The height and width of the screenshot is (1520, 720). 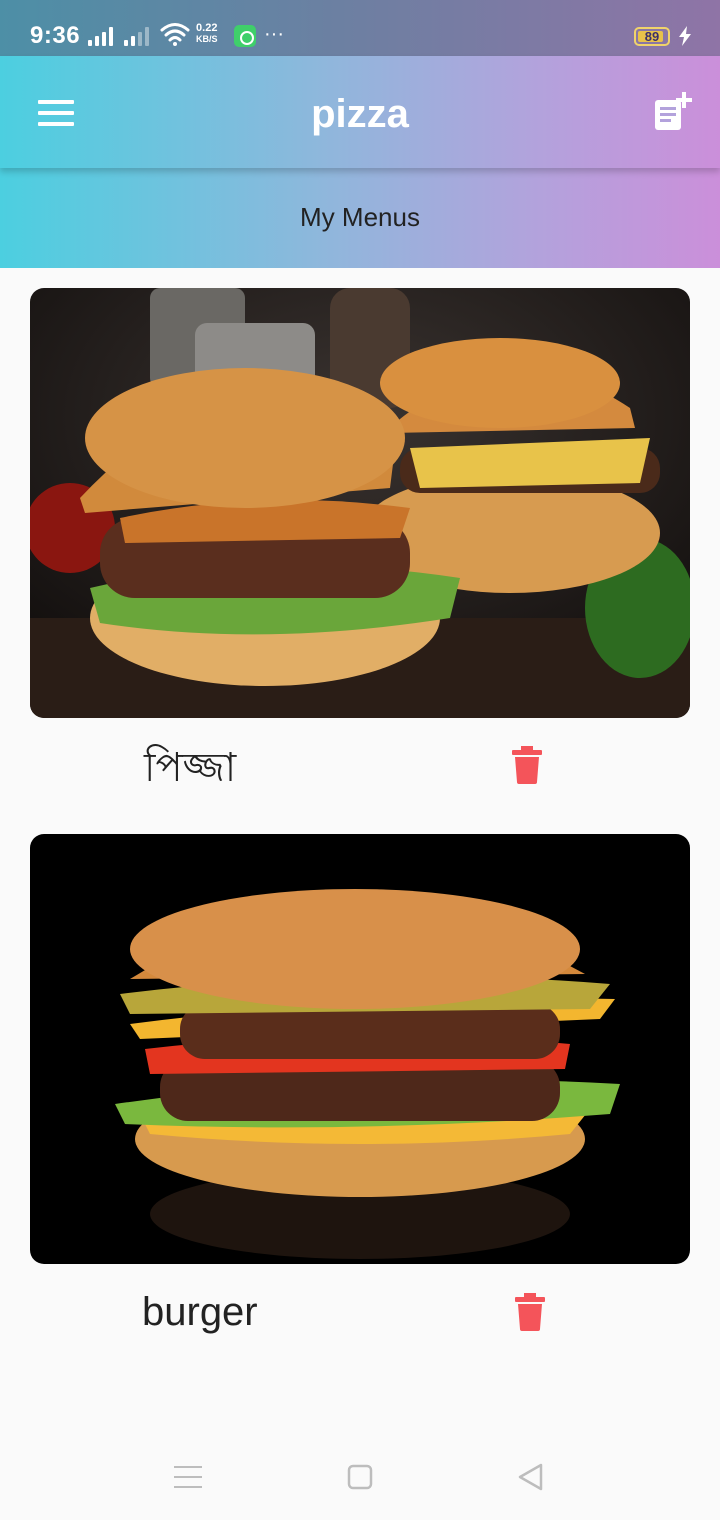 I want to click on charging-bolt-icon, so click(x=685, y=36).